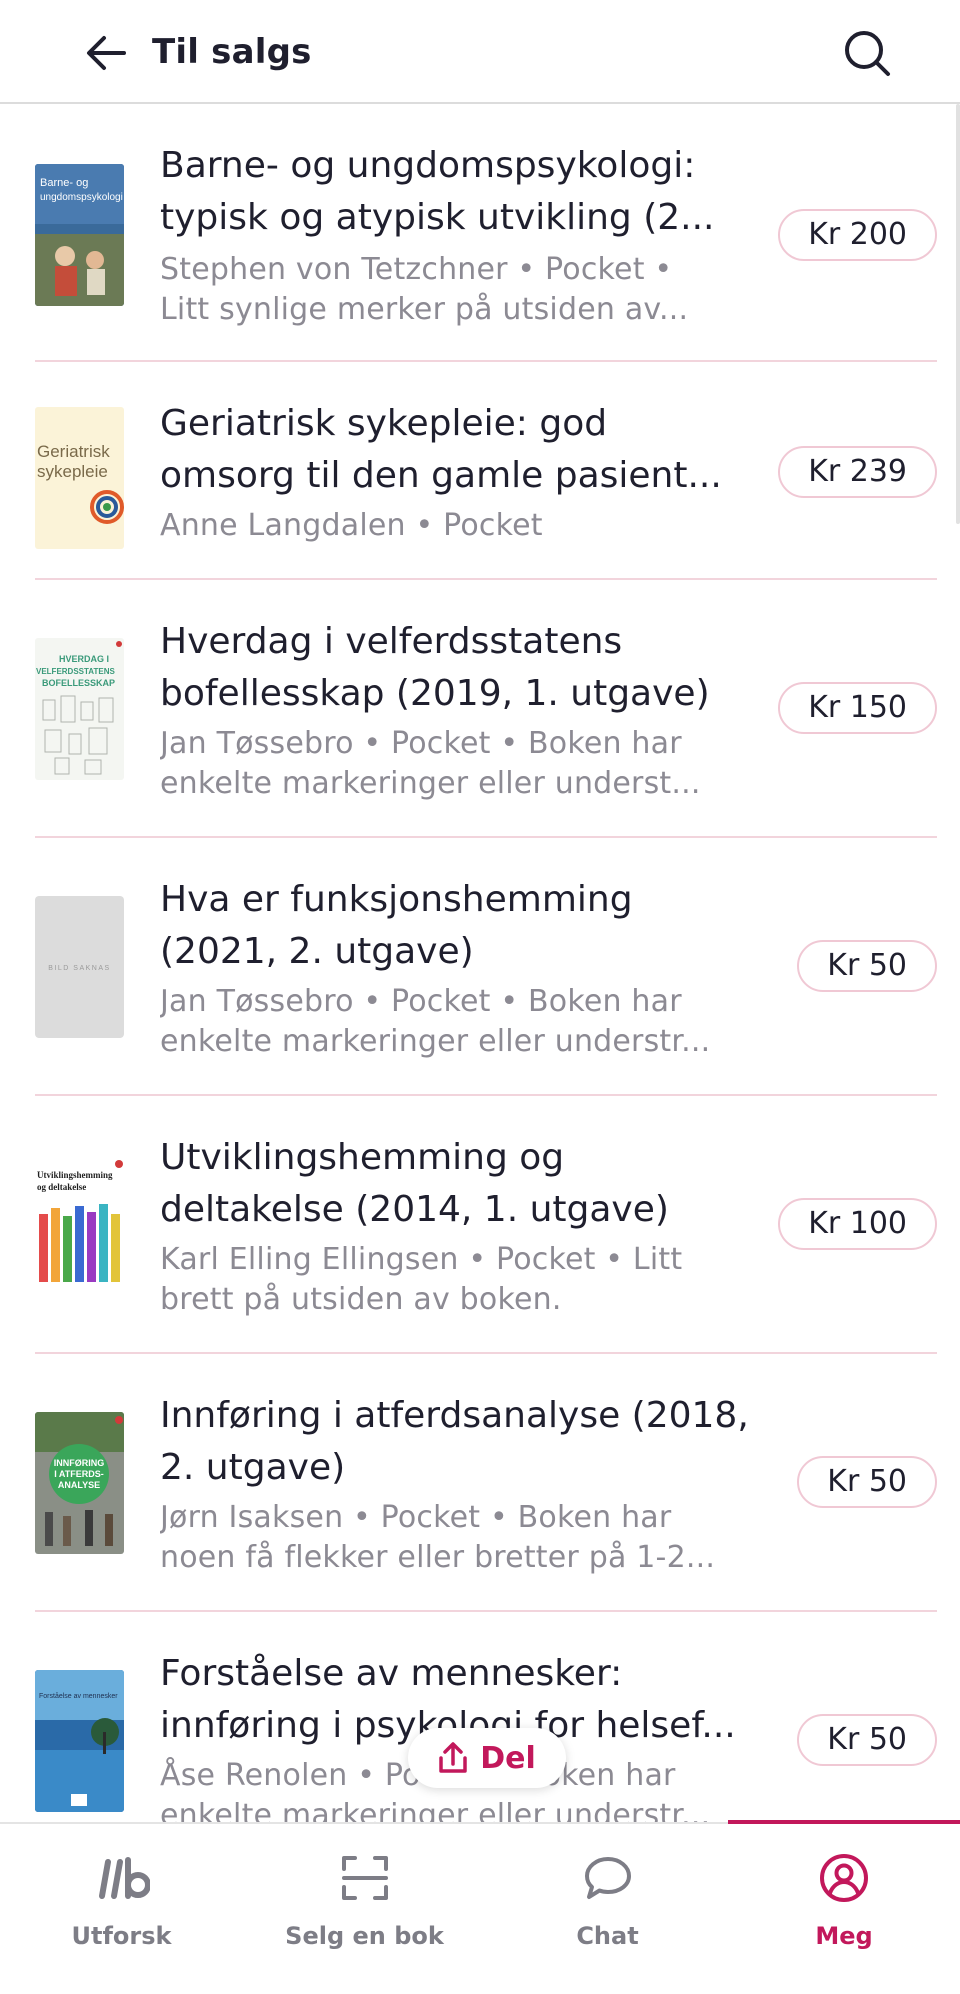  Describe the element at coordinates (78, 1696) in the screenshot. I see `cover-text: Forståelse av mennesker` at that location.